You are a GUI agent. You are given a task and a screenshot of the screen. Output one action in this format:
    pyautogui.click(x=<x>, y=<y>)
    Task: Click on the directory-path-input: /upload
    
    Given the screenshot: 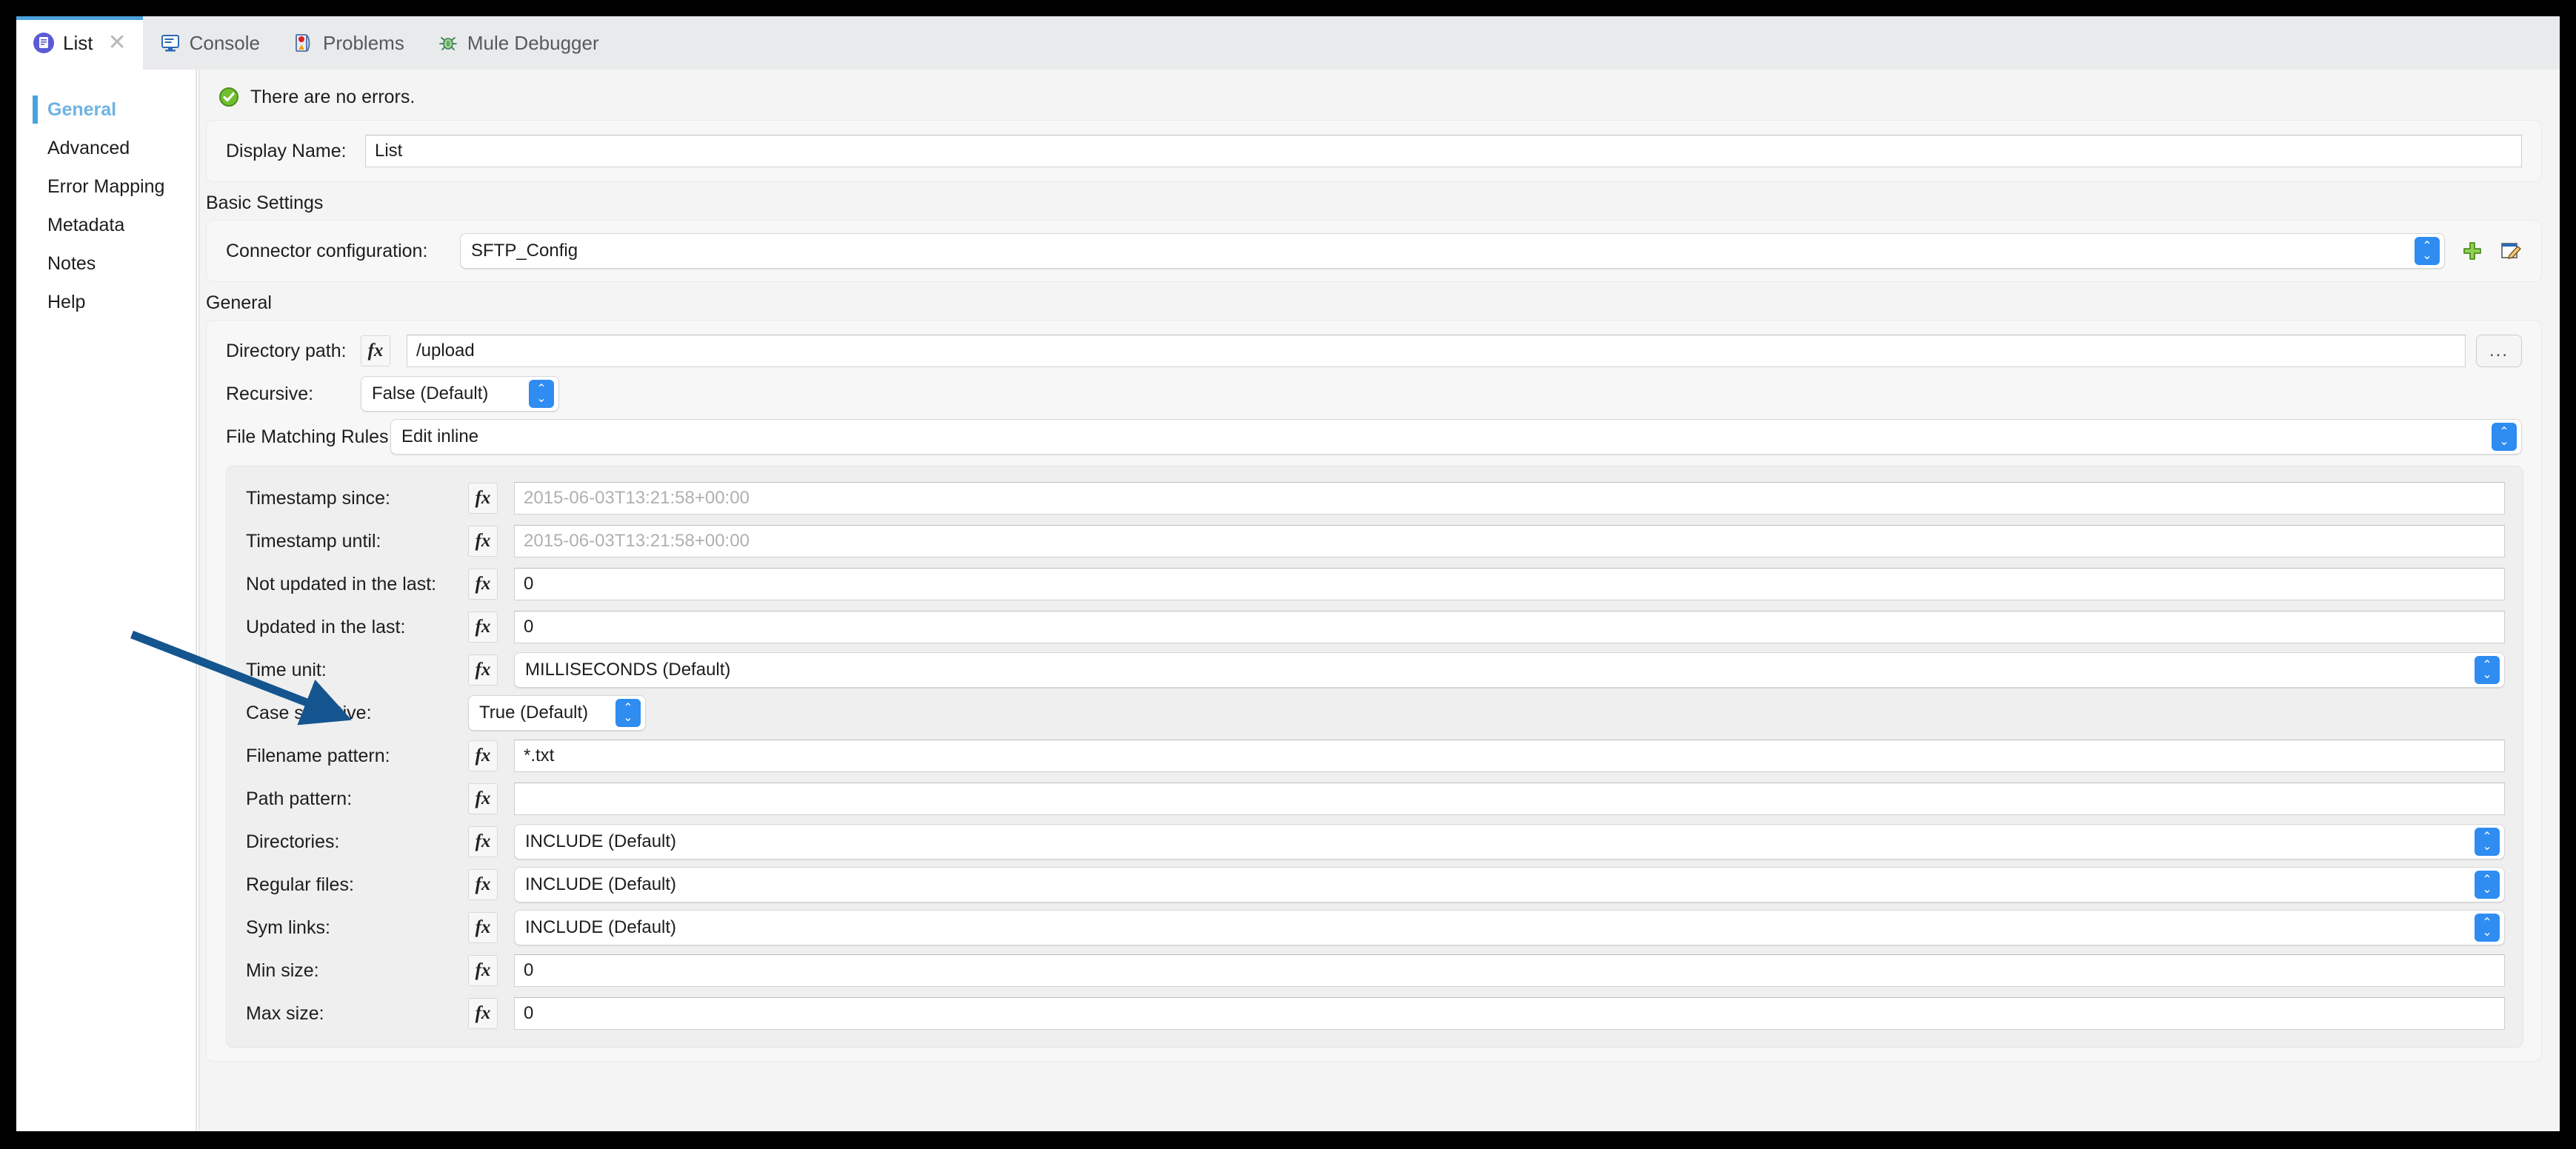 What is the action you would take?
    pyautogui.click(x=1436, y=351)
    